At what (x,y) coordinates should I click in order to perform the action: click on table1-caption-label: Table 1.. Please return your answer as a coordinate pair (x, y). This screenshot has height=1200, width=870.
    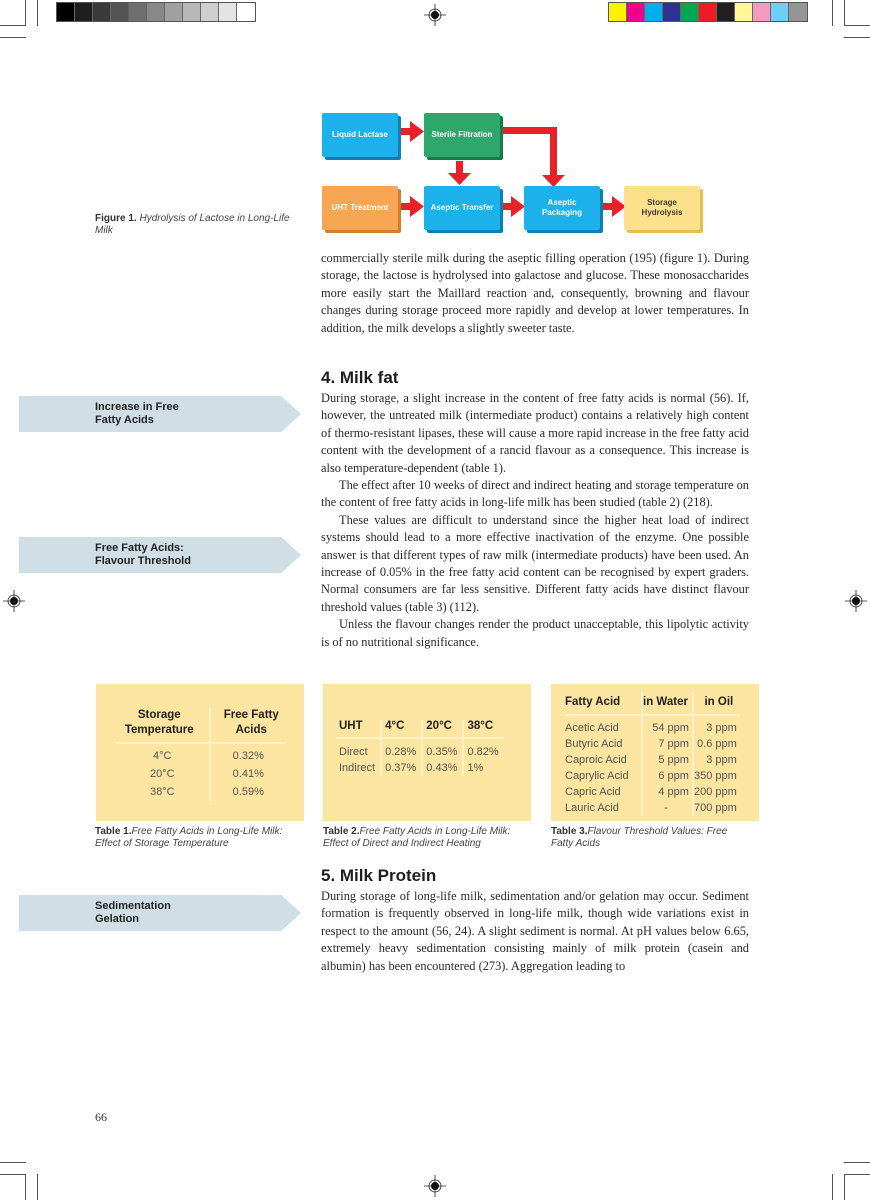
    Looking at the image, I should click on (113, 831).